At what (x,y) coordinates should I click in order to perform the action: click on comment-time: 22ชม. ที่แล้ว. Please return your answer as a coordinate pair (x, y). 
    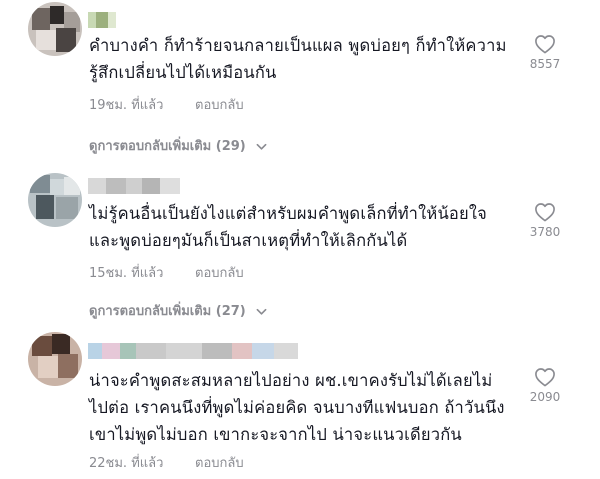
    Looking at the image, I should click on (126, 463).